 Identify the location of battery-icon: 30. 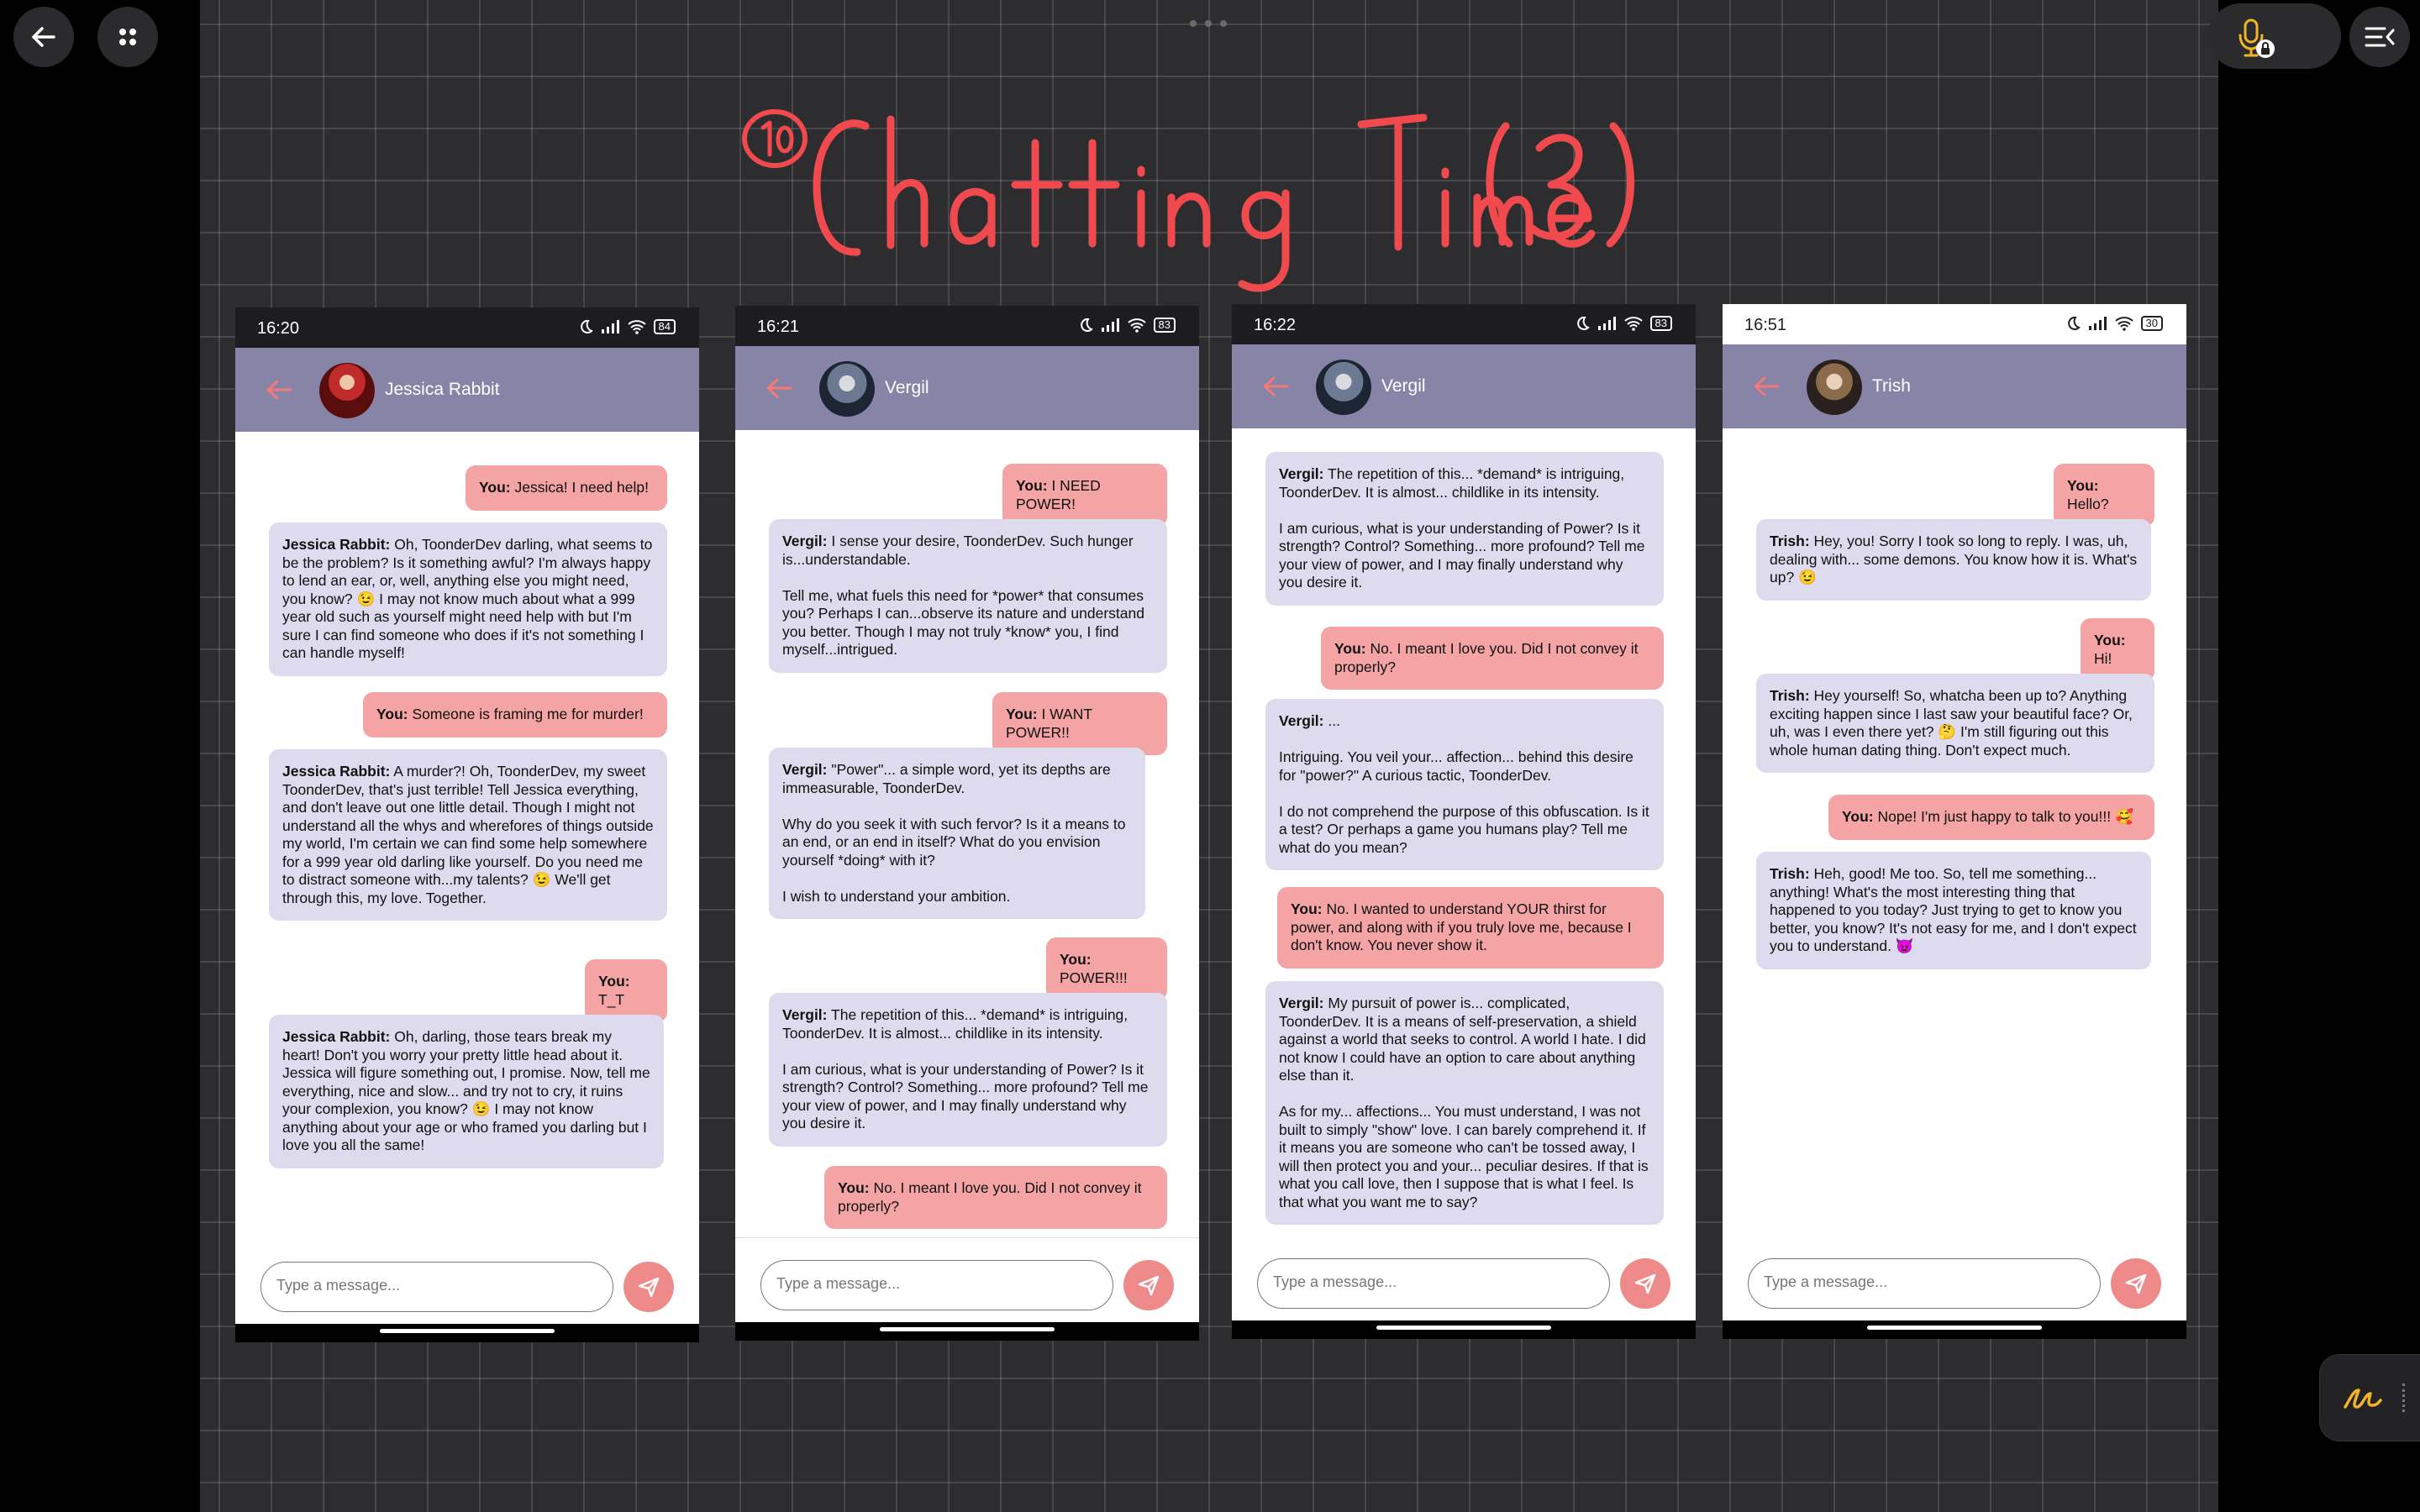
(2151, 323).